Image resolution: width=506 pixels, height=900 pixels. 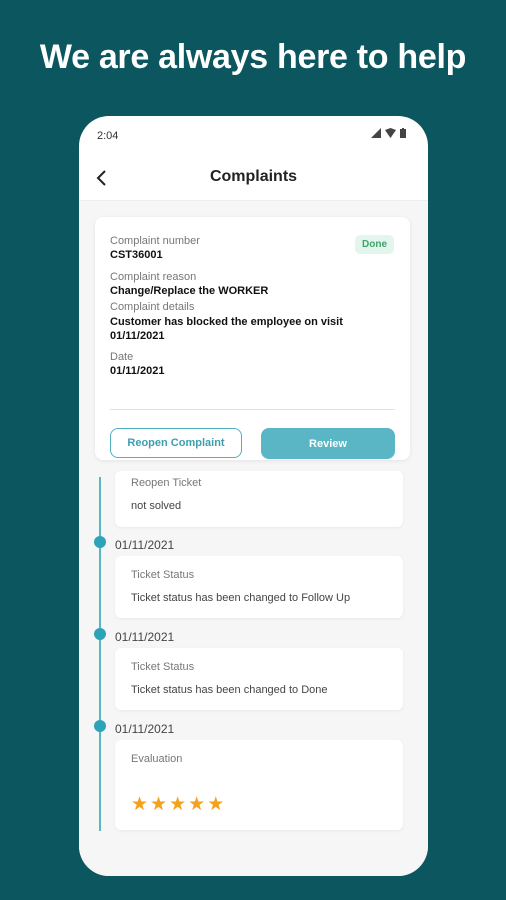 I want to click on card-divider, so click(x=252, y=409).